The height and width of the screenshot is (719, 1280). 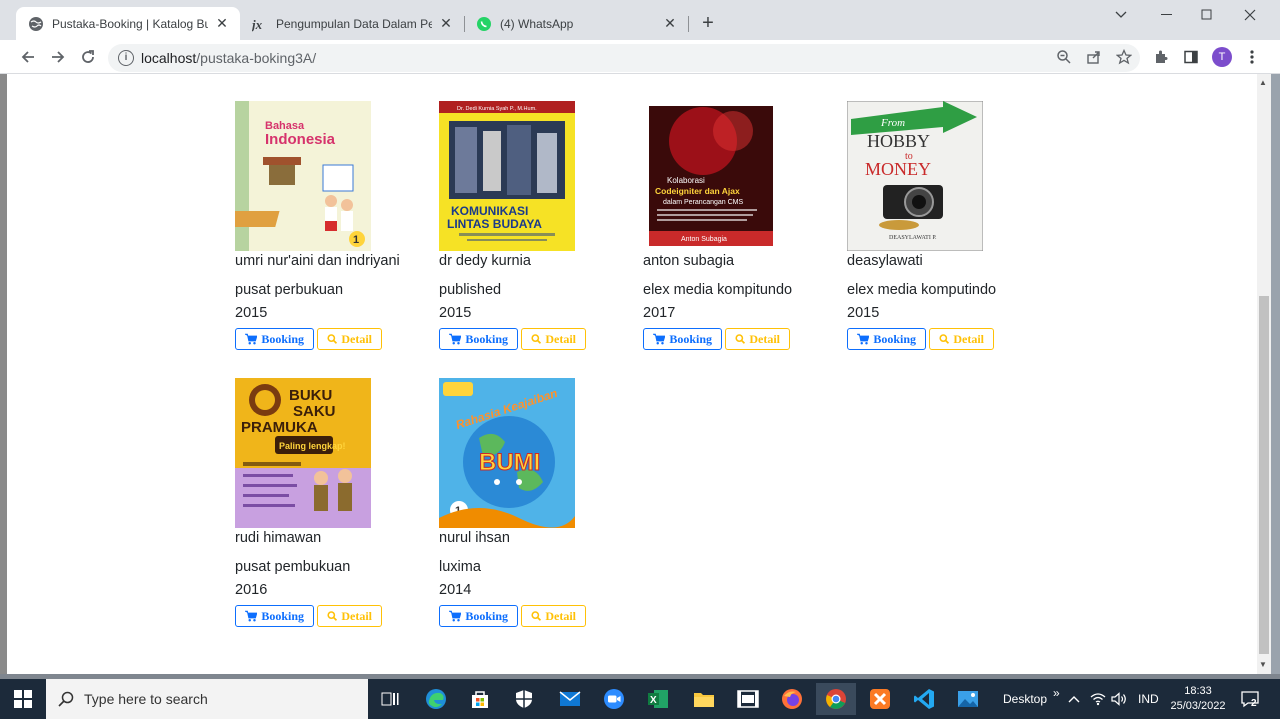 I want to click on jx-icon: jx, so click(x=260, y=24).